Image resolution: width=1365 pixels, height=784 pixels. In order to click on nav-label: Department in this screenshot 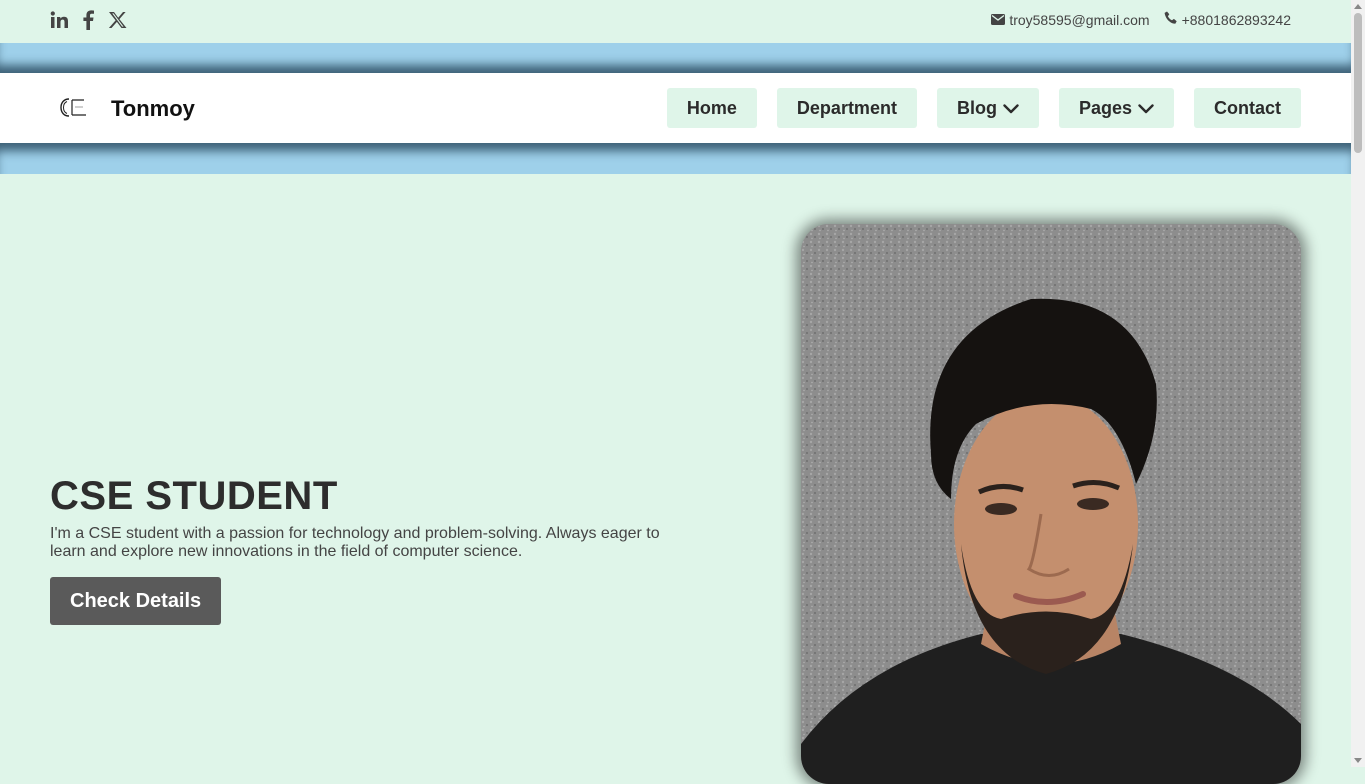, I will do `click(846, 107)`.